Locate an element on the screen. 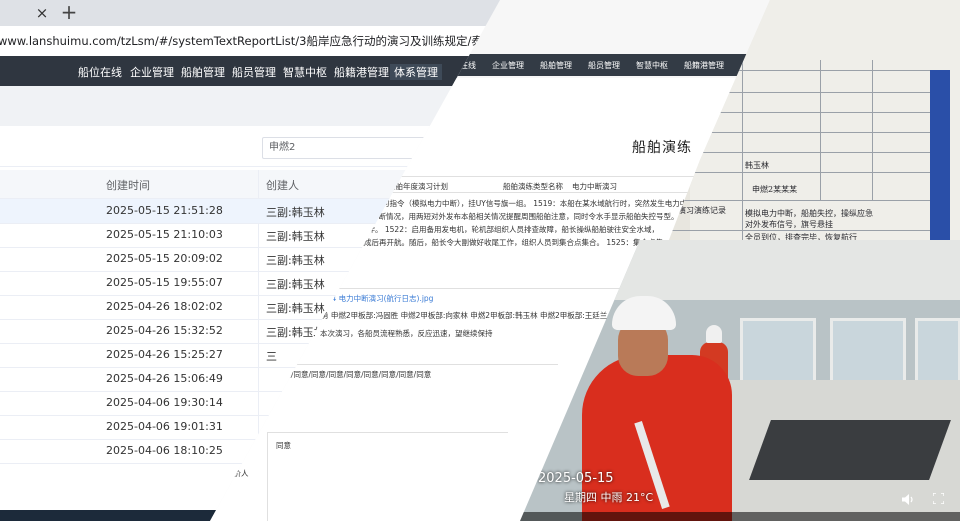 The width and height of the screenshot is (960, 521). cell-created-time: 2025-04-26 15:06:49 is located at coordinates (164, 378).